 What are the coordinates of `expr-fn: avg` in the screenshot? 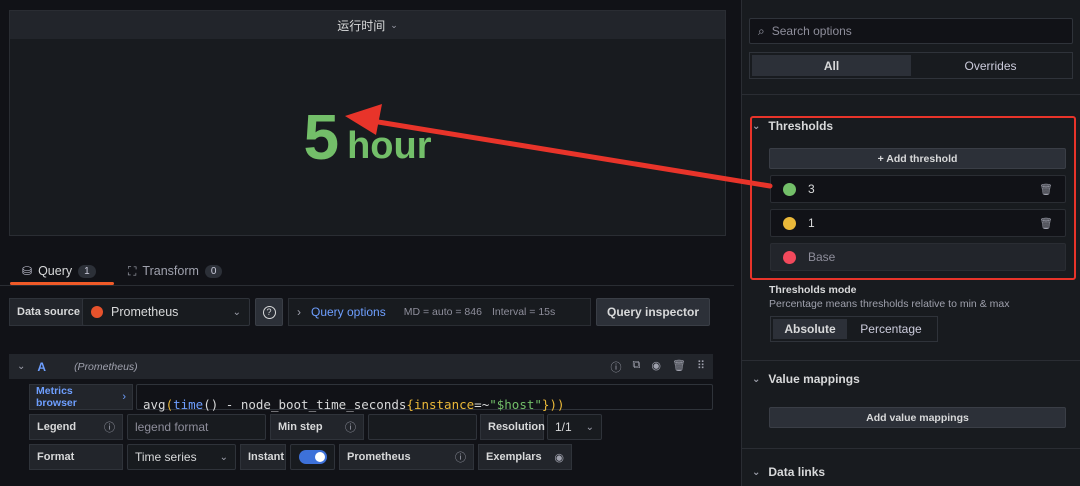 It's located at (154, 404).